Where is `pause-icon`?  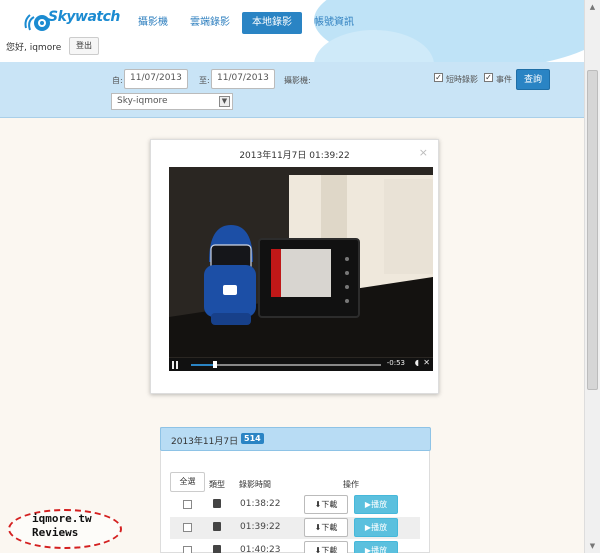 pause-icon is located at coordinates (173, 365).